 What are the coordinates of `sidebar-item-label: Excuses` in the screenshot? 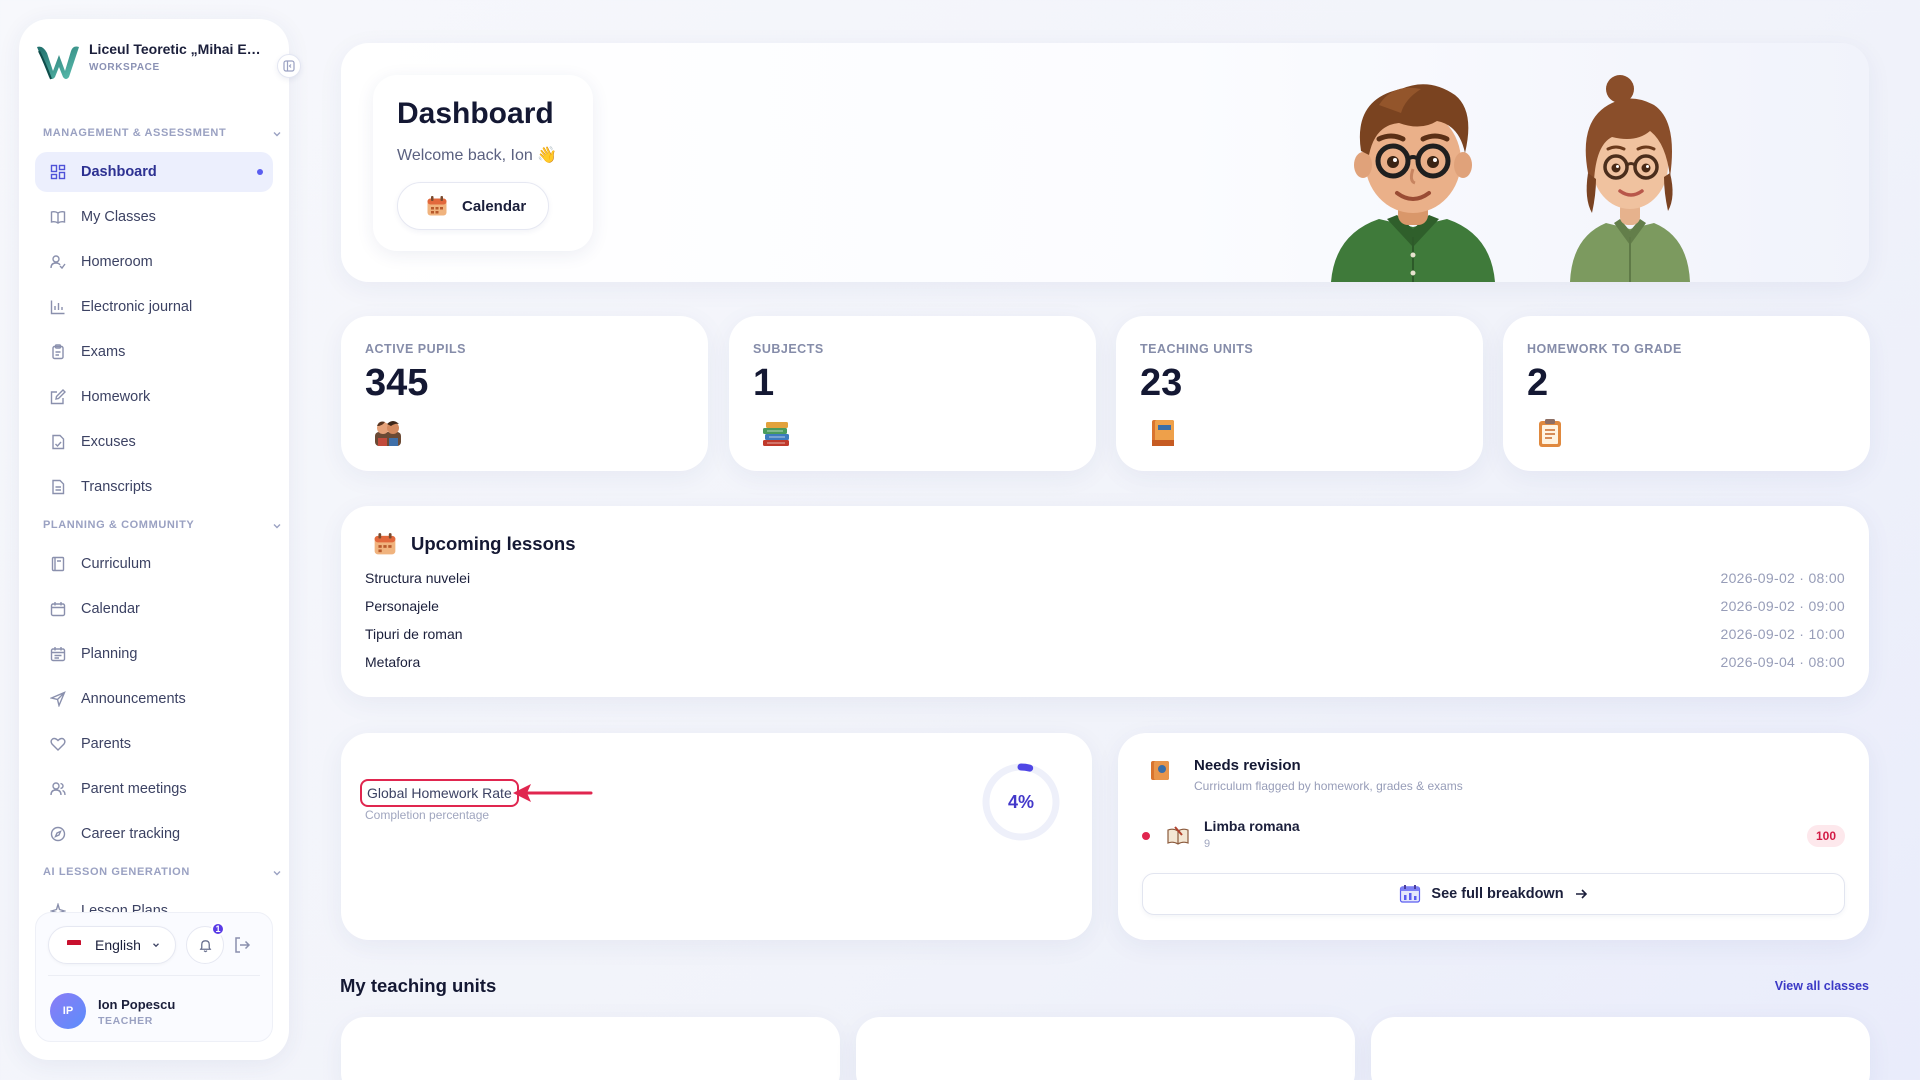 It's located at (108, 442).